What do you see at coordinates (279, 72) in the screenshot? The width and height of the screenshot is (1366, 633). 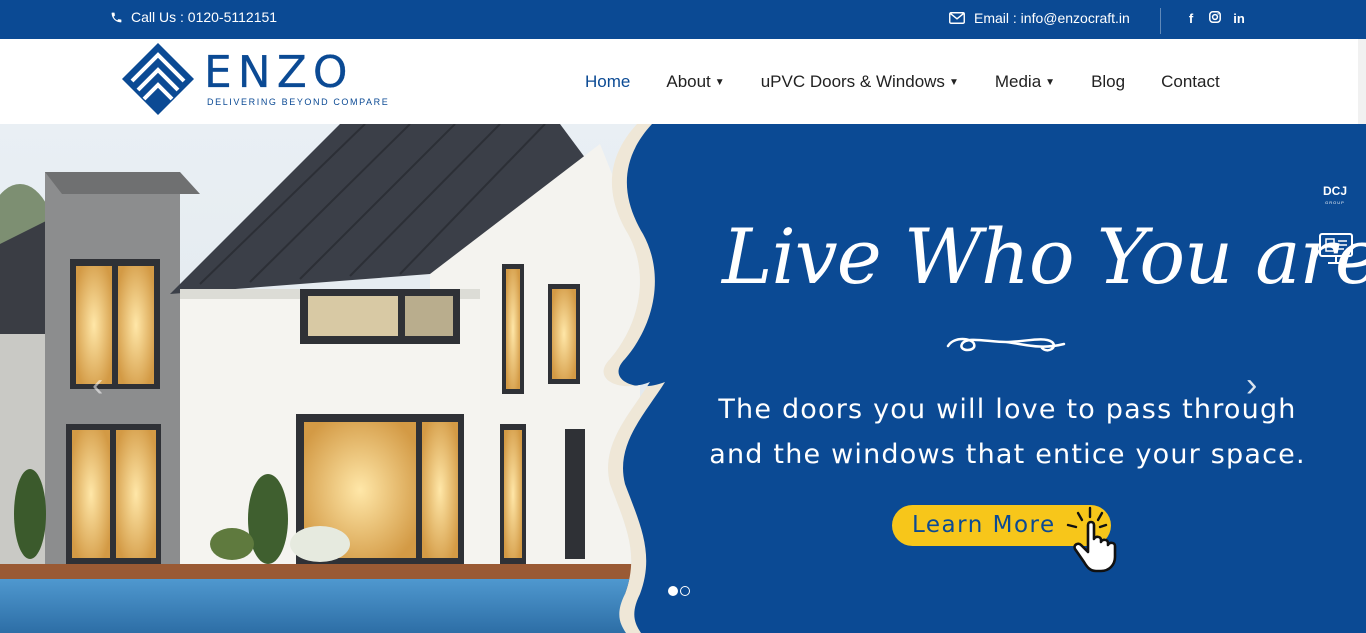 I see `brand-name: ENZO` at bounding box center [279, 72].